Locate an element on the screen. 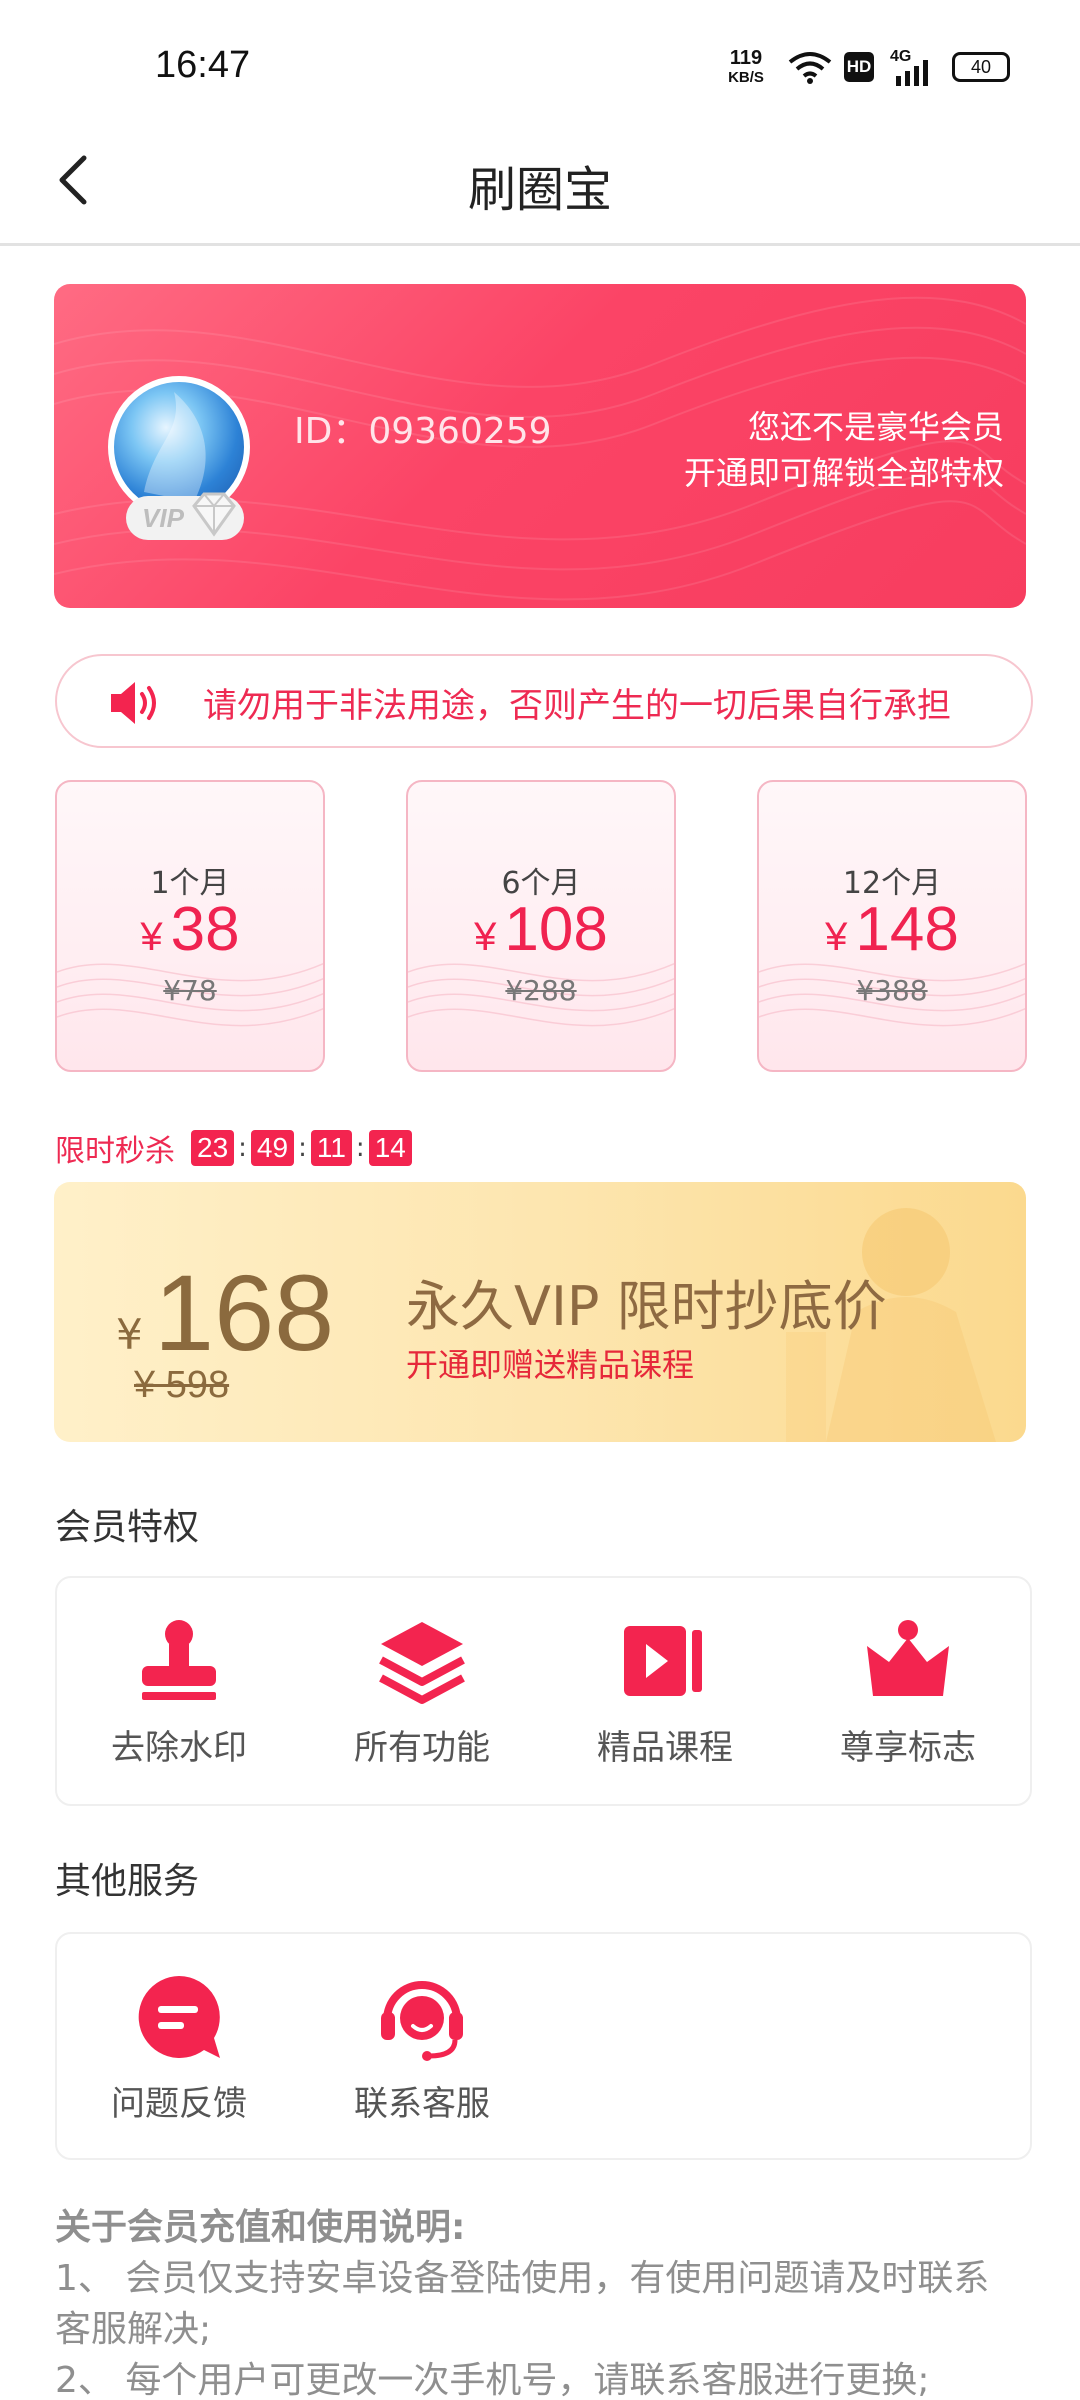 The image size is (1080, 2400). offer-currency: ¥ is located at coordinates (129, 1334).